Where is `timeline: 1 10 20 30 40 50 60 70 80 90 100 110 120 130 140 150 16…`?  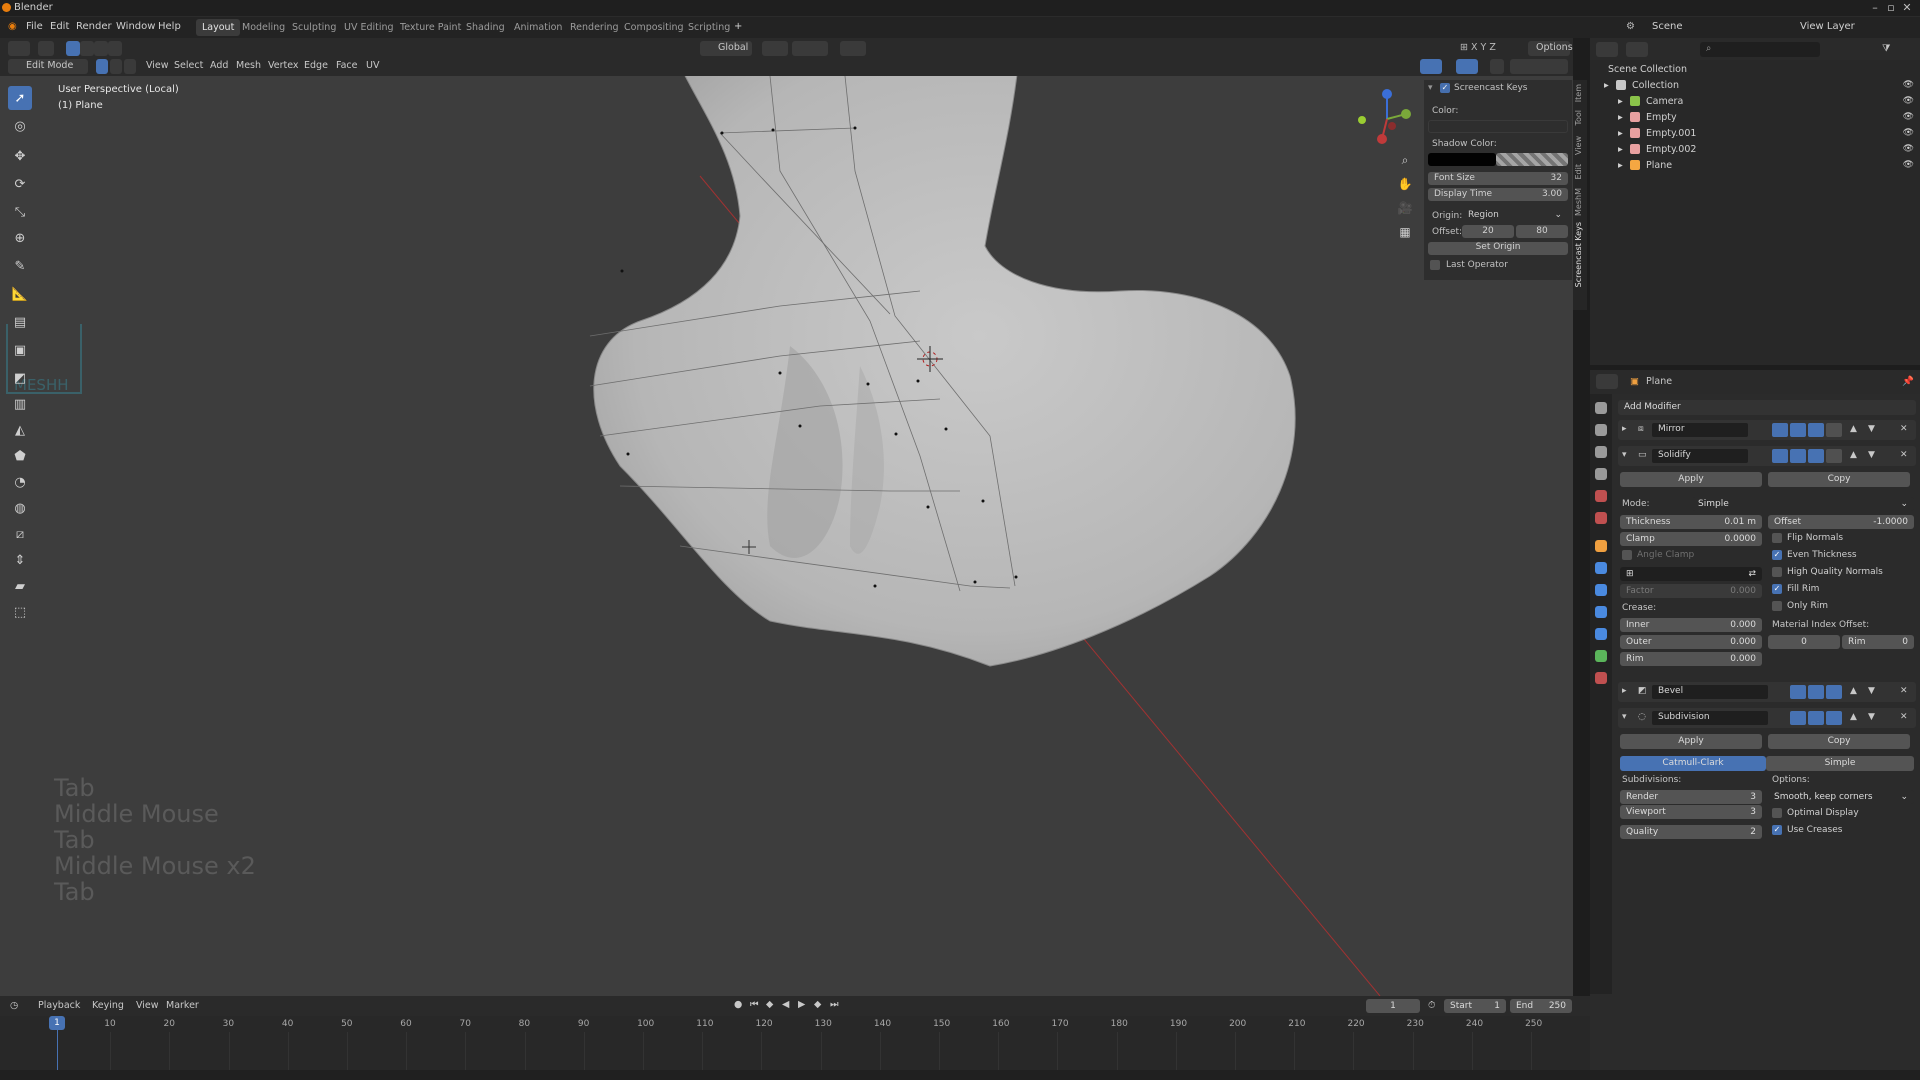 timeline: 1 10 20 30 40 50 60 70 80 90 100 110 120 130 140 150 16… is located at coordinates (795, 1043).